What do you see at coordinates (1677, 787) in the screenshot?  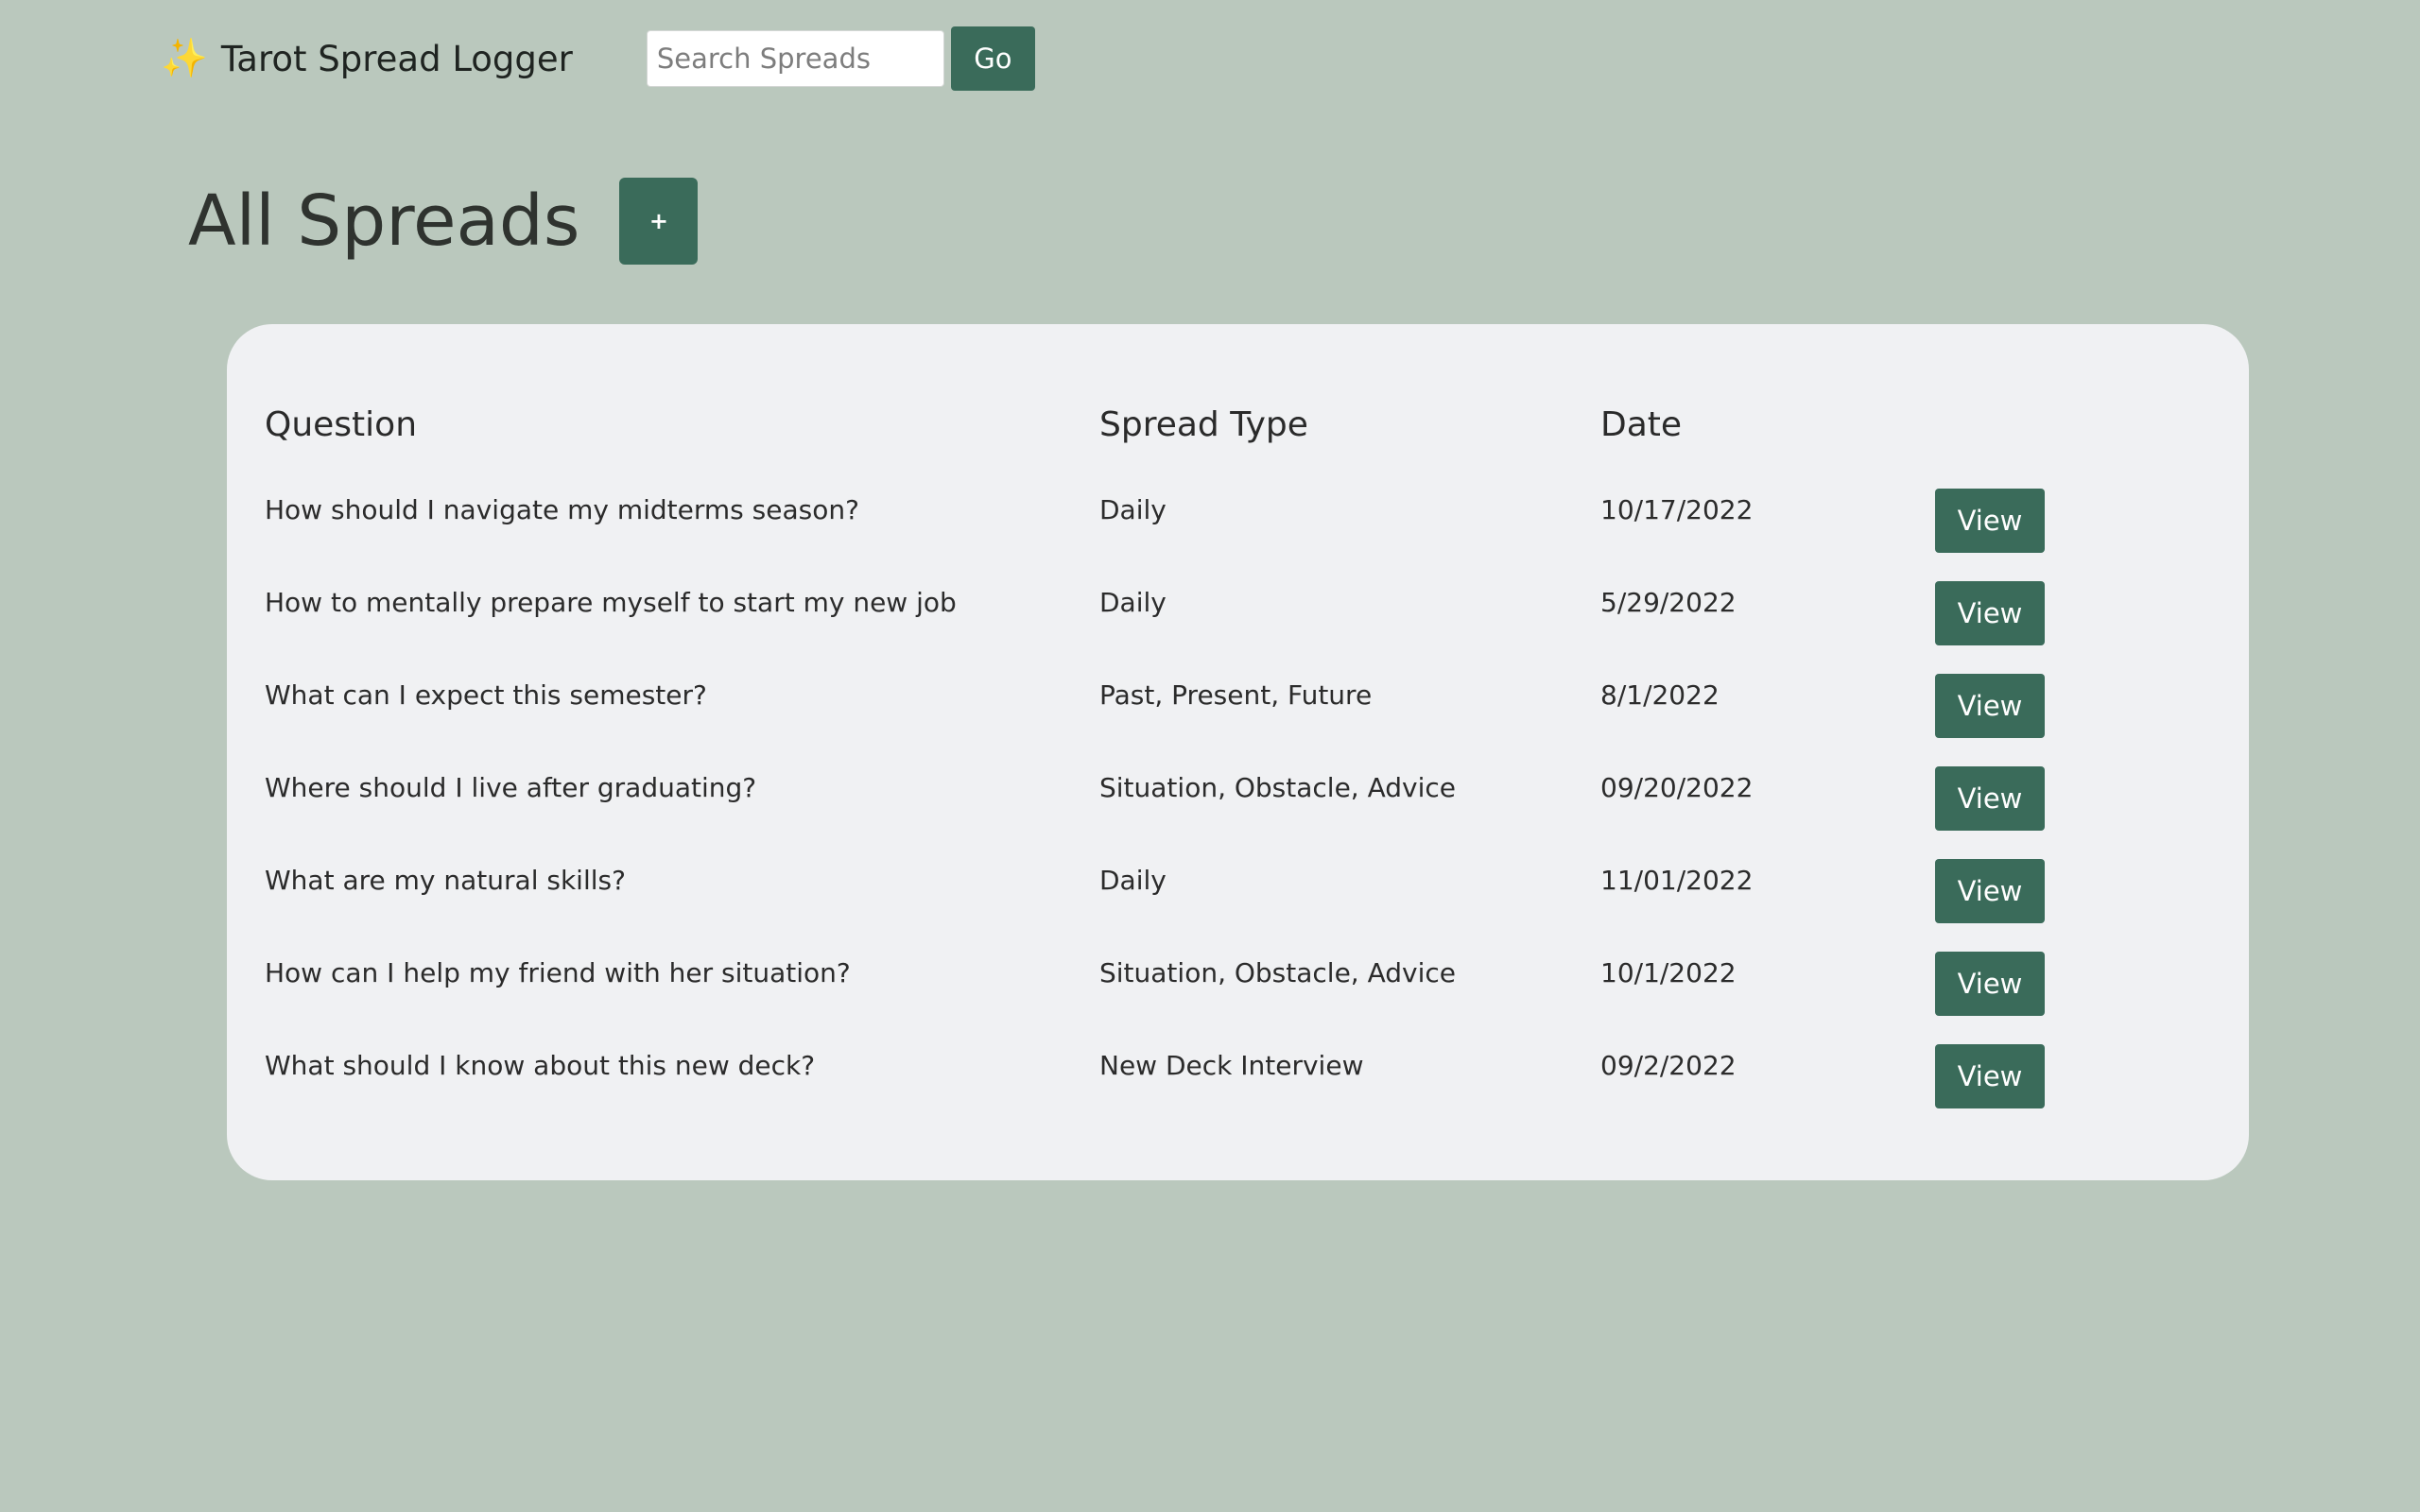 I see `date-cell: 09/20/2022` at bounding box center [1677, 787].